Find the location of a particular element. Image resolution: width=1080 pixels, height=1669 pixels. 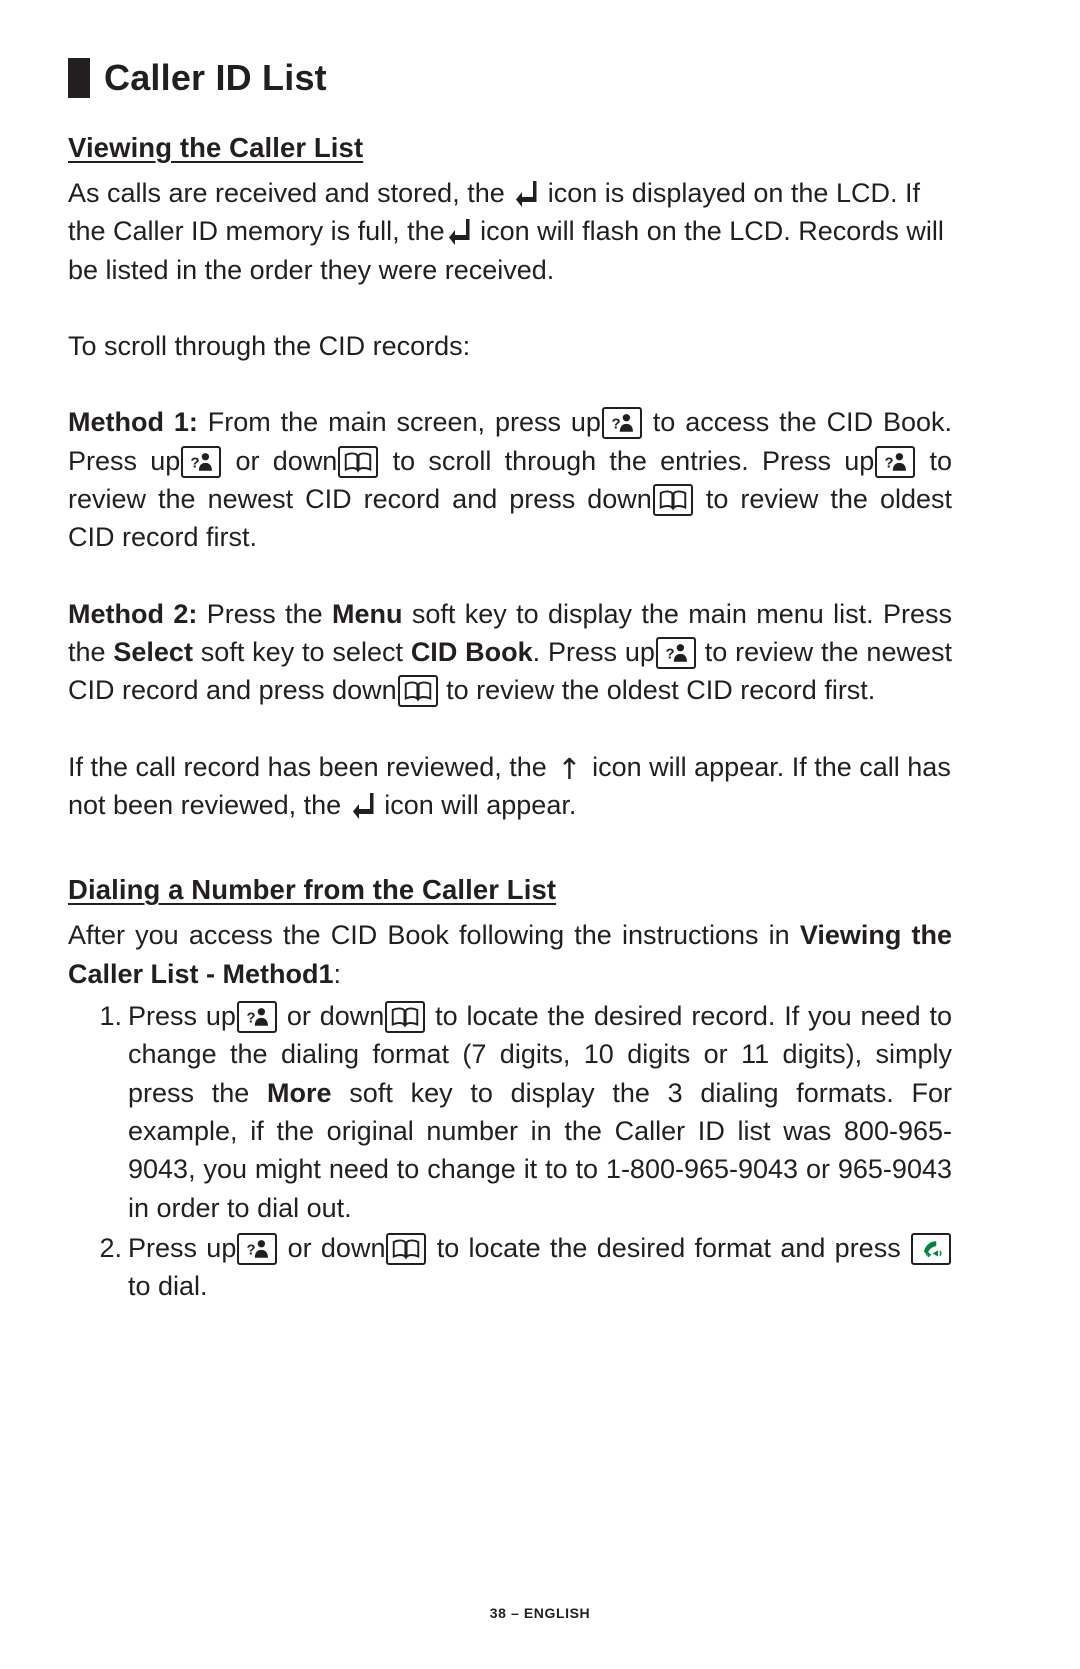

more-softkey-label: More is located at coordinates (299, 1092).